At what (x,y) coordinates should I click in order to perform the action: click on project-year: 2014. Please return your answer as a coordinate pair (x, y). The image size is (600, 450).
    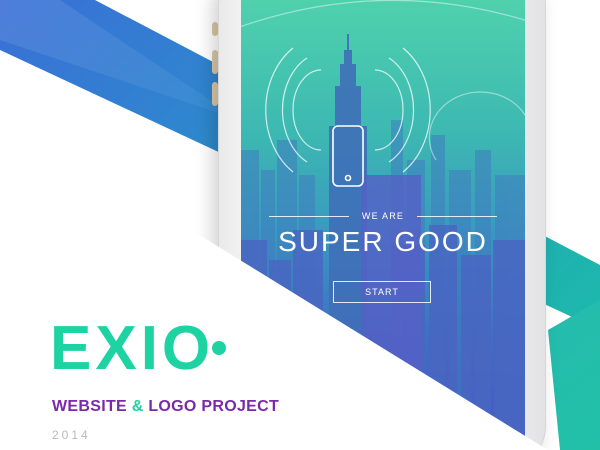
    Looking at the image, I should click on (71, 435).